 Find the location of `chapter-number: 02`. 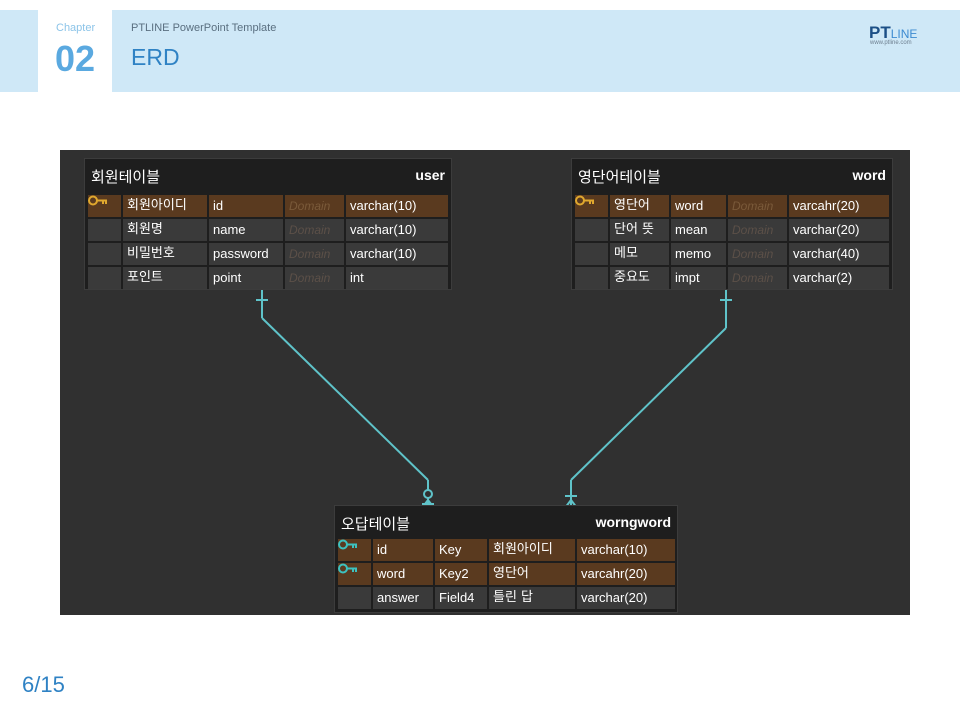

chapter-number: 02 is located at coordinates (75, 58).